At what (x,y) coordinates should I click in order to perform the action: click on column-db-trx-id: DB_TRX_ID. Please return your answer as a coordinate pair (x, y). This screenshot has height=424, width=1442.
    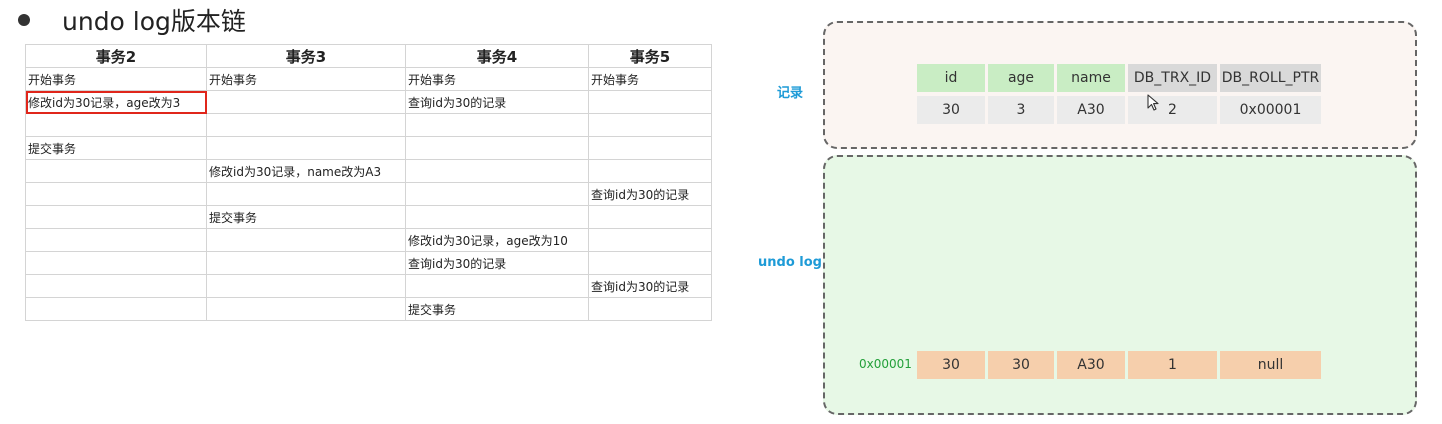
    Looking at the image, I should click on (1172, 78).